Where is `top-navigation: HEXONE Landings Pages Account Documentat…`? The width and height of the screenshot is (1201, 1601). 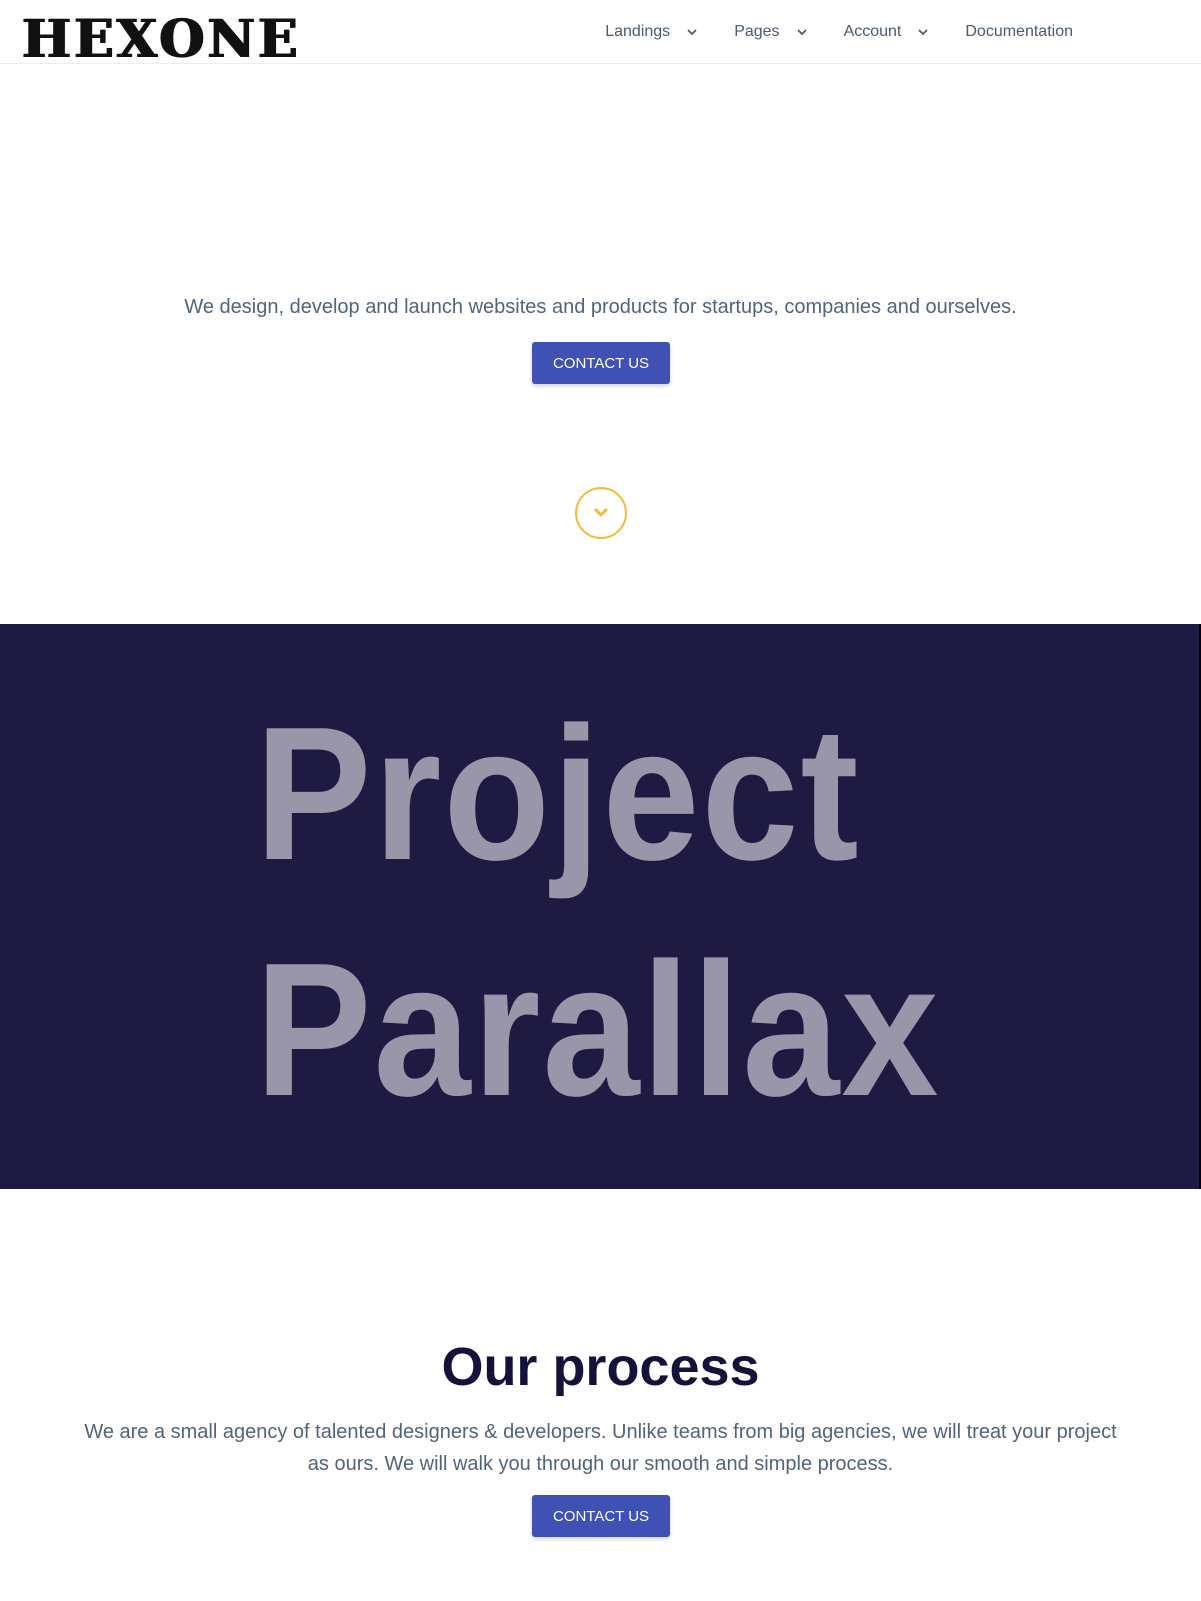
top-navigation: HEXONE Landings Pages Account Documentat… is located at coordinates (600, 33).